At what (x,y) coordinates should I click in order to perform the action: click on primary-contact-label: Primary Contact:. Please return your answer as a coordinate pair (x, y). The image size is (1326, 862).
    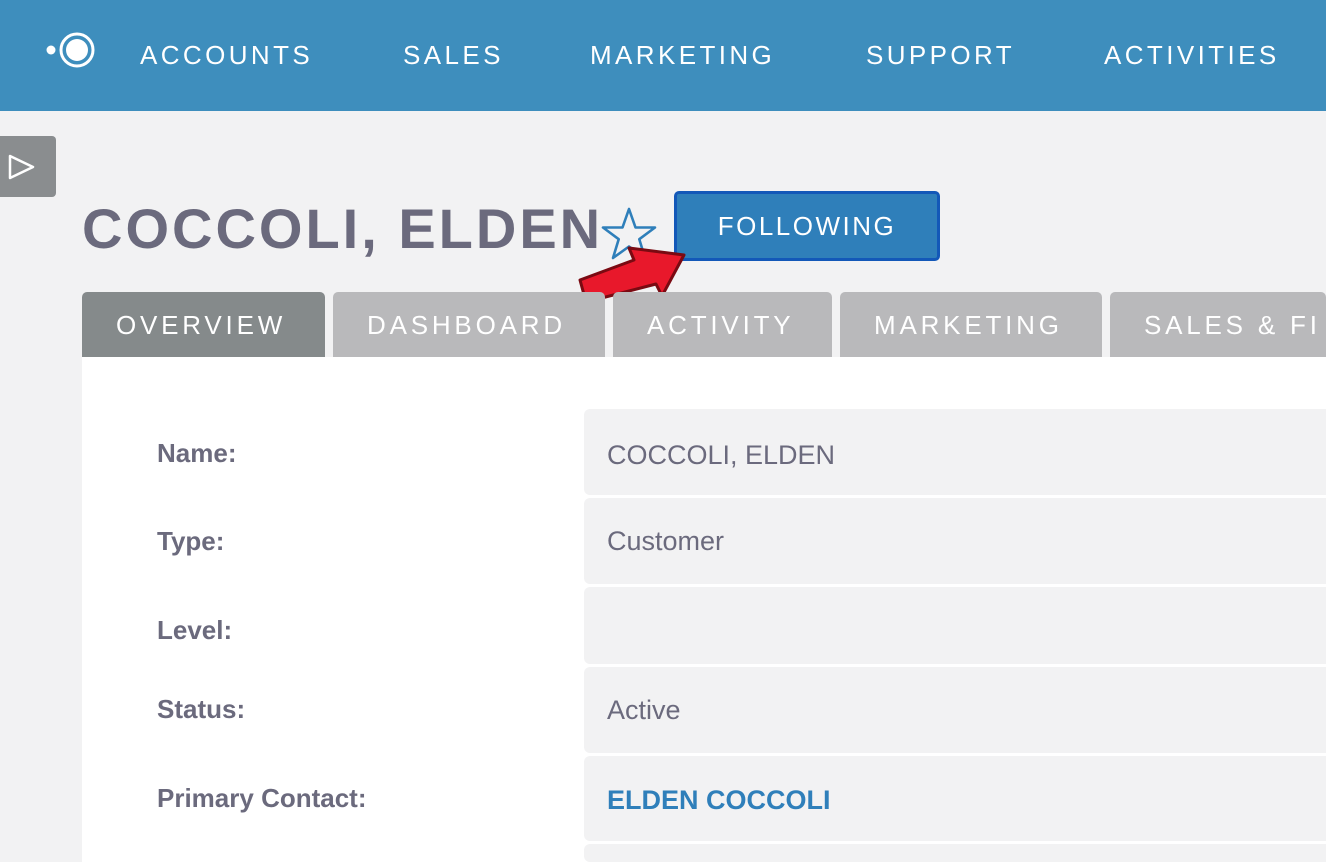
    Looking at the image, I should click on (262, 798).